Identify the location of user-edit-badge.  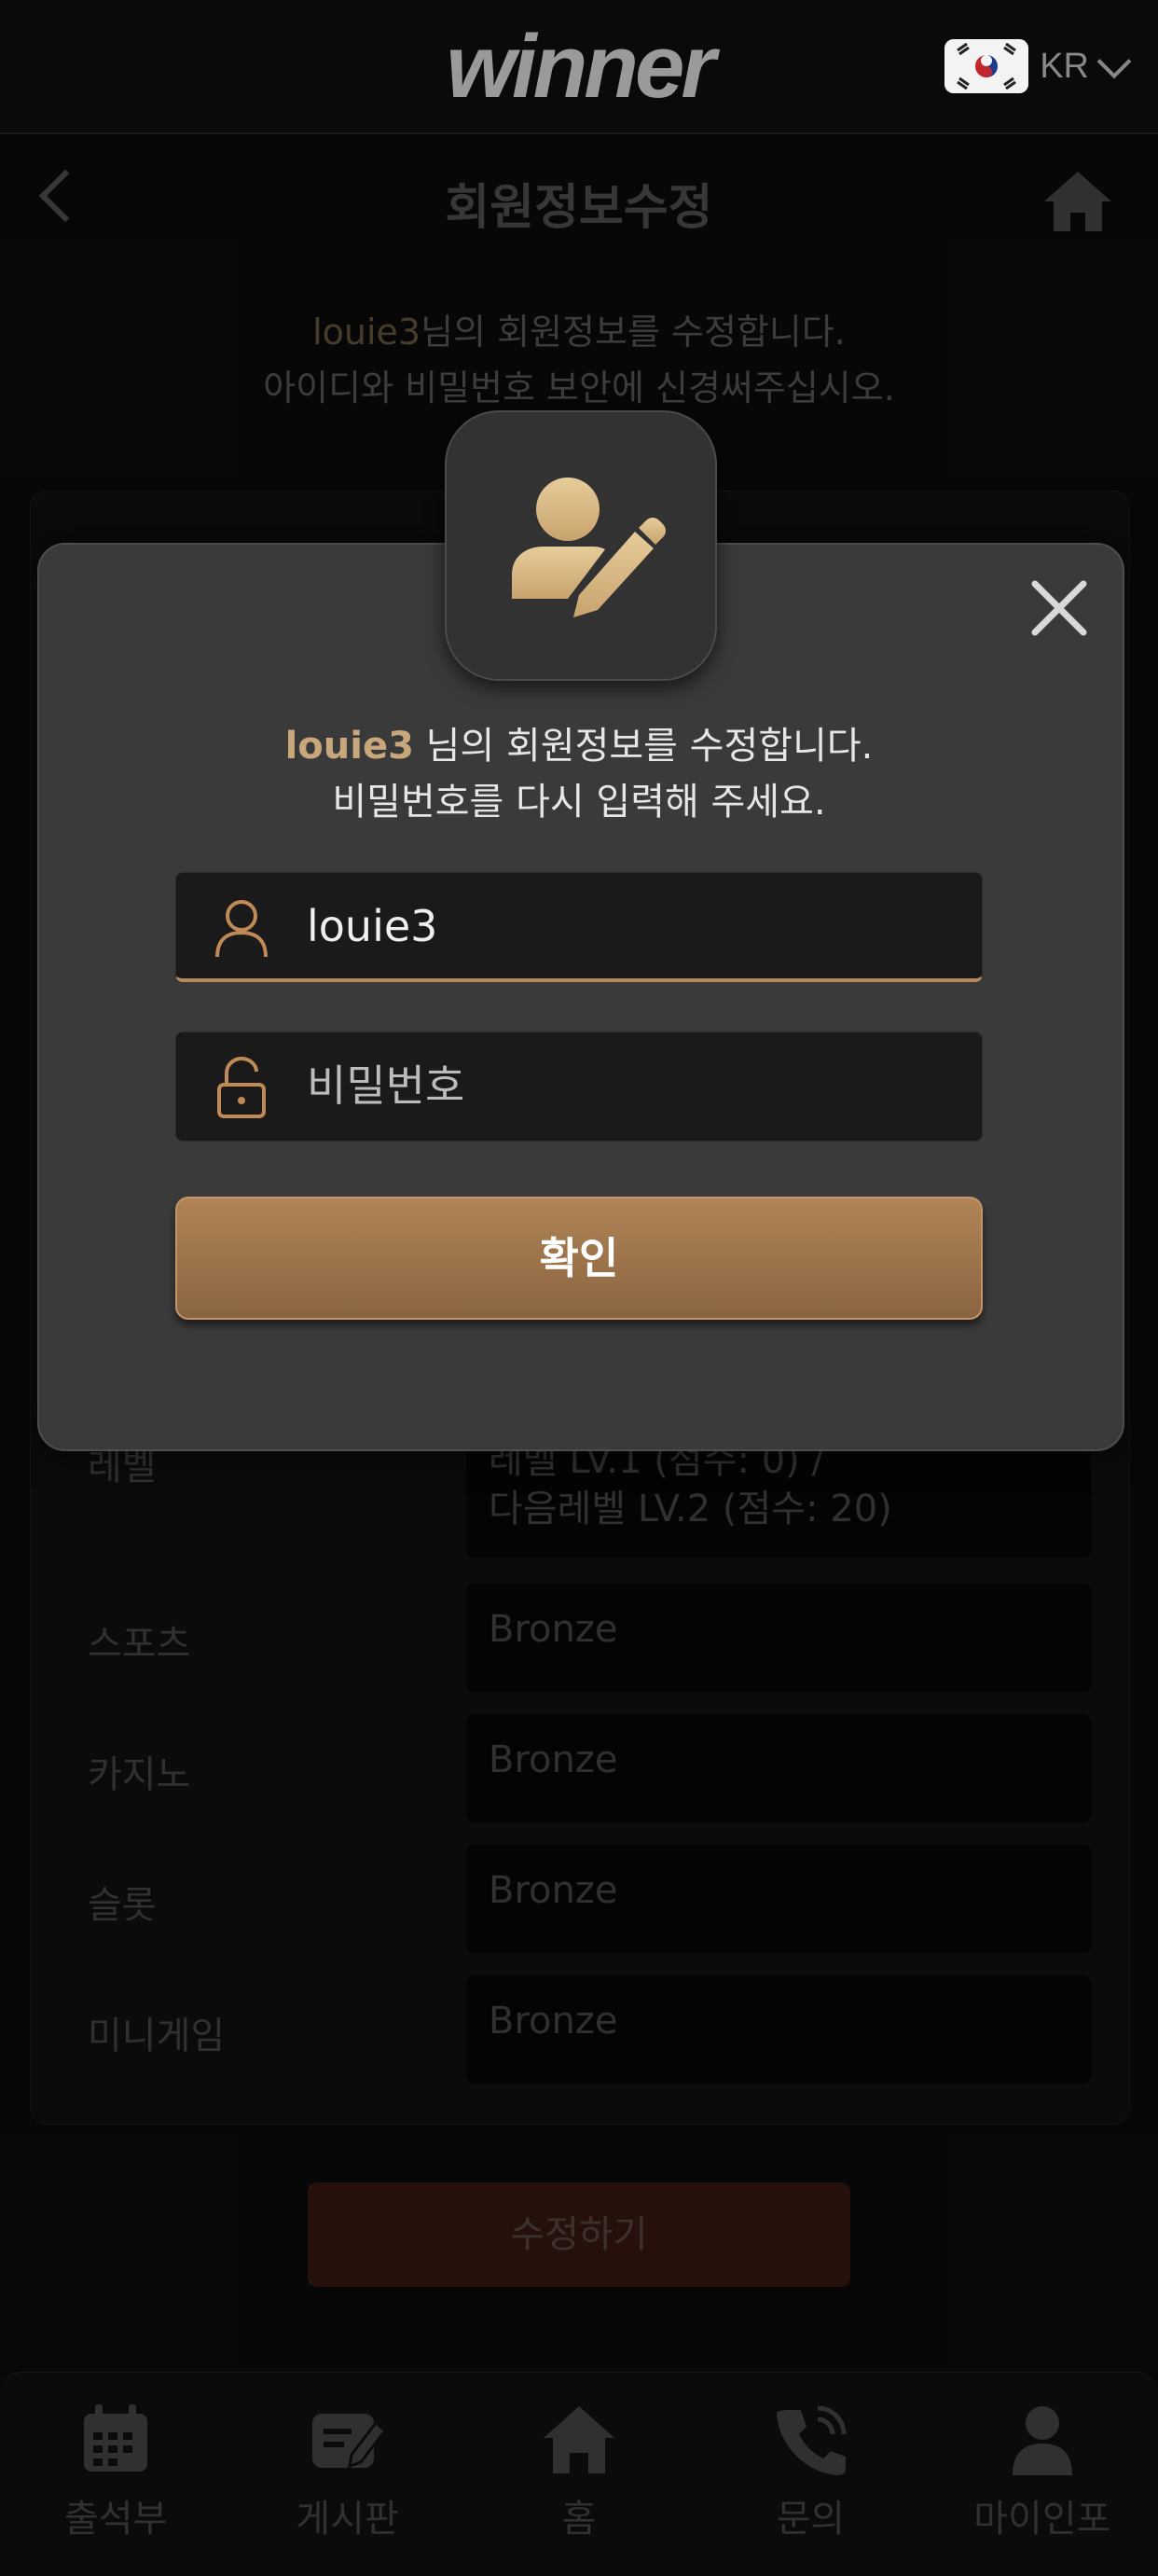
(581, 545).